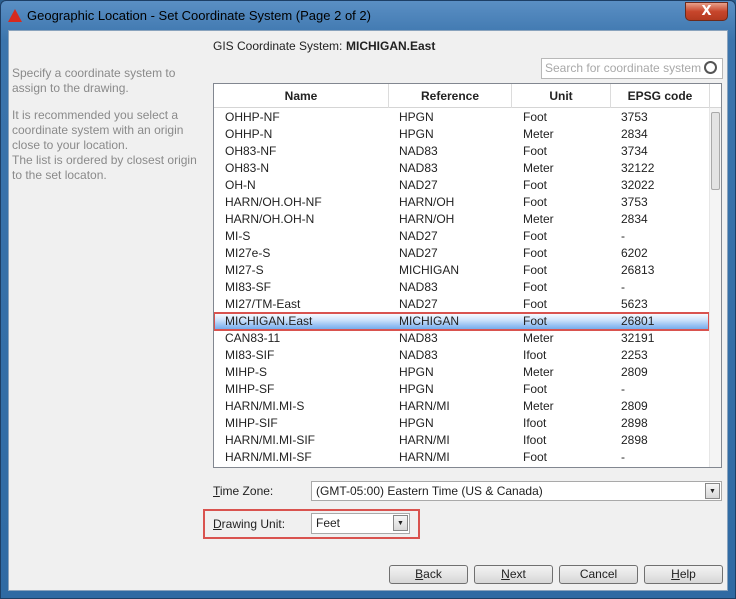  What do you see at coordinates (710, 67) in the screenshot?
I see `search-icon` at bounding box center [710, 67].